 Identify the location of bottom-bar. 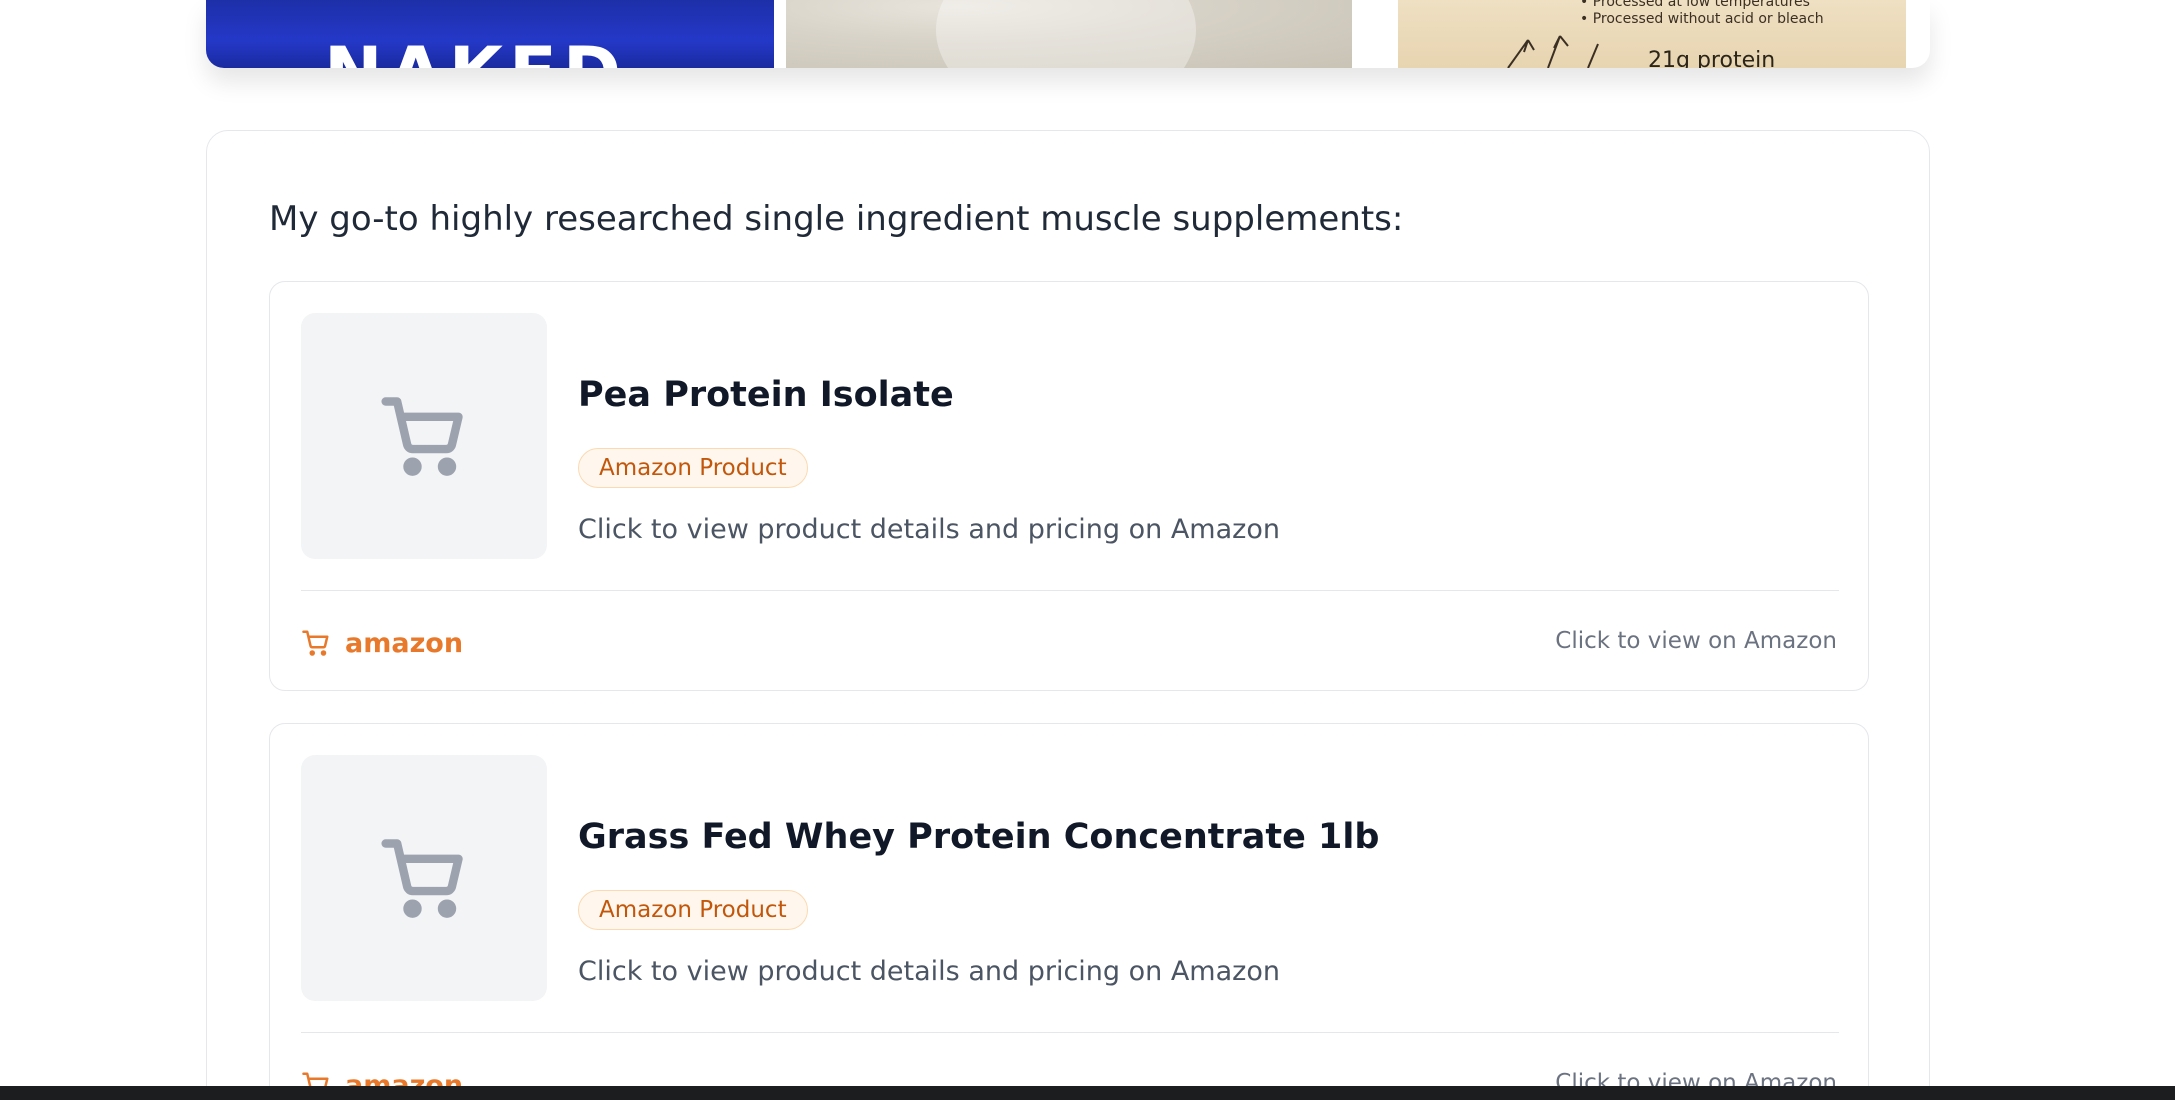
(1087, 1093).